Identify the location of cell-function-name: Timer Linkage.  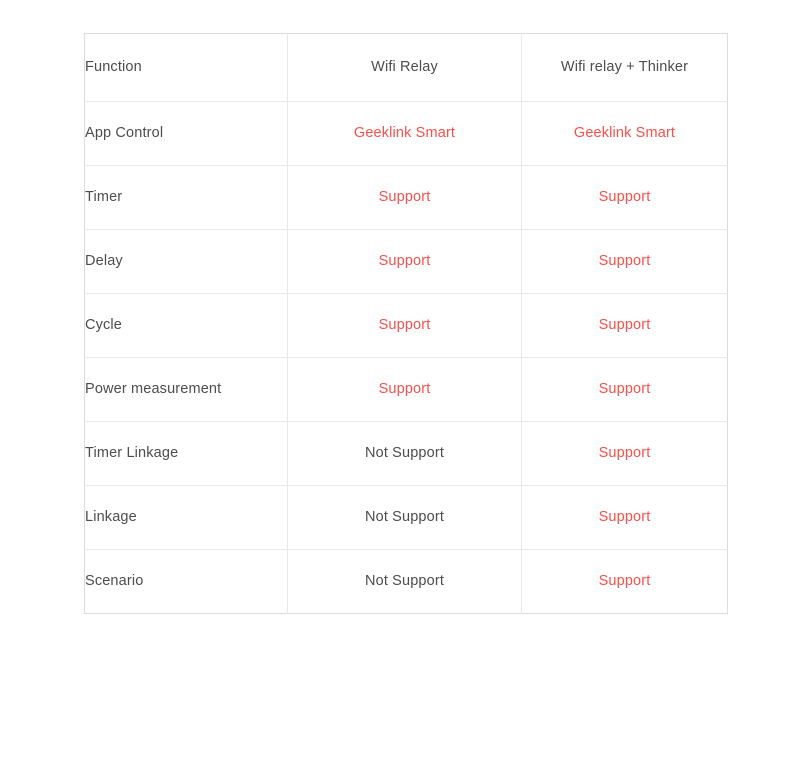
(186, 453).